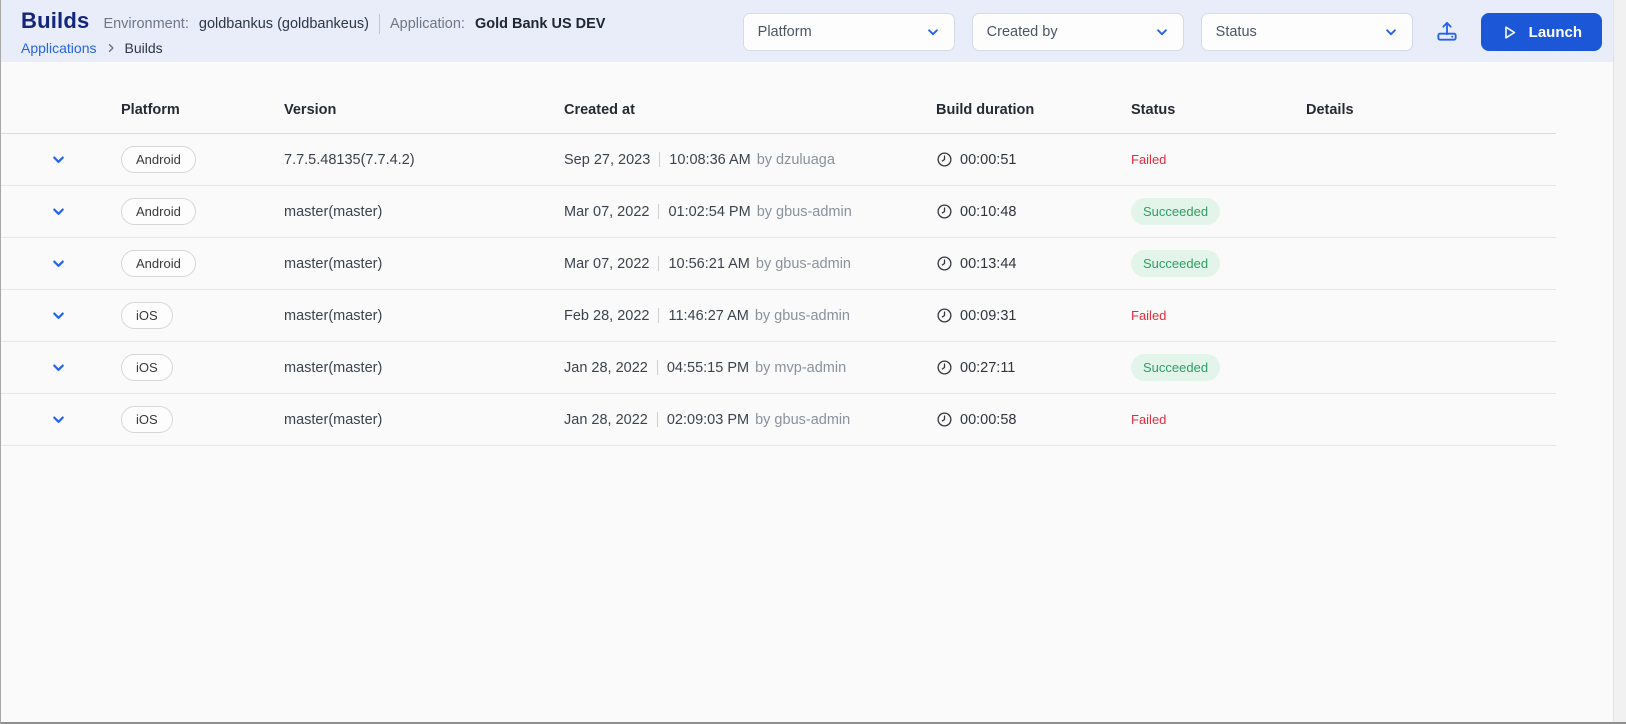 The width and height of the screenshot is (1626, 724). I want to click on created-by: by mvp-admin, so click(801, 367).